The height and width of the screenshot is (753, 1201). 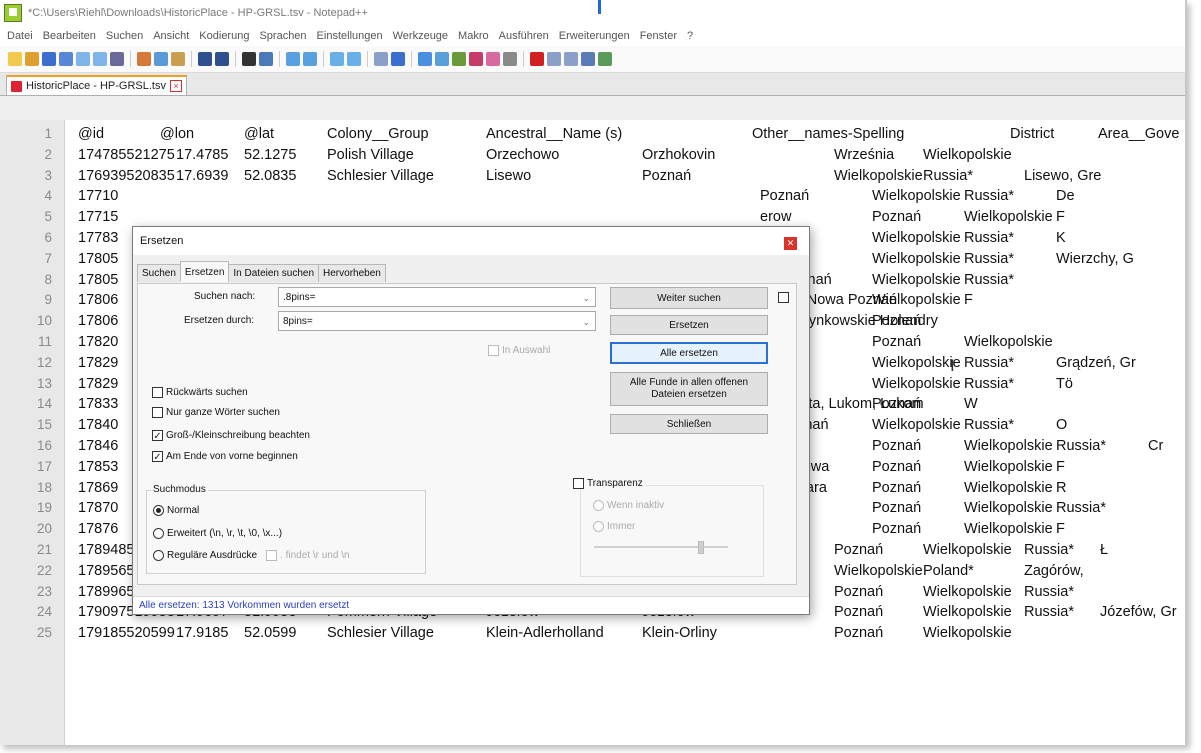 I want to click on option-whole-word: Nur ganze Wörter suchen, so click(x=216, y=412).